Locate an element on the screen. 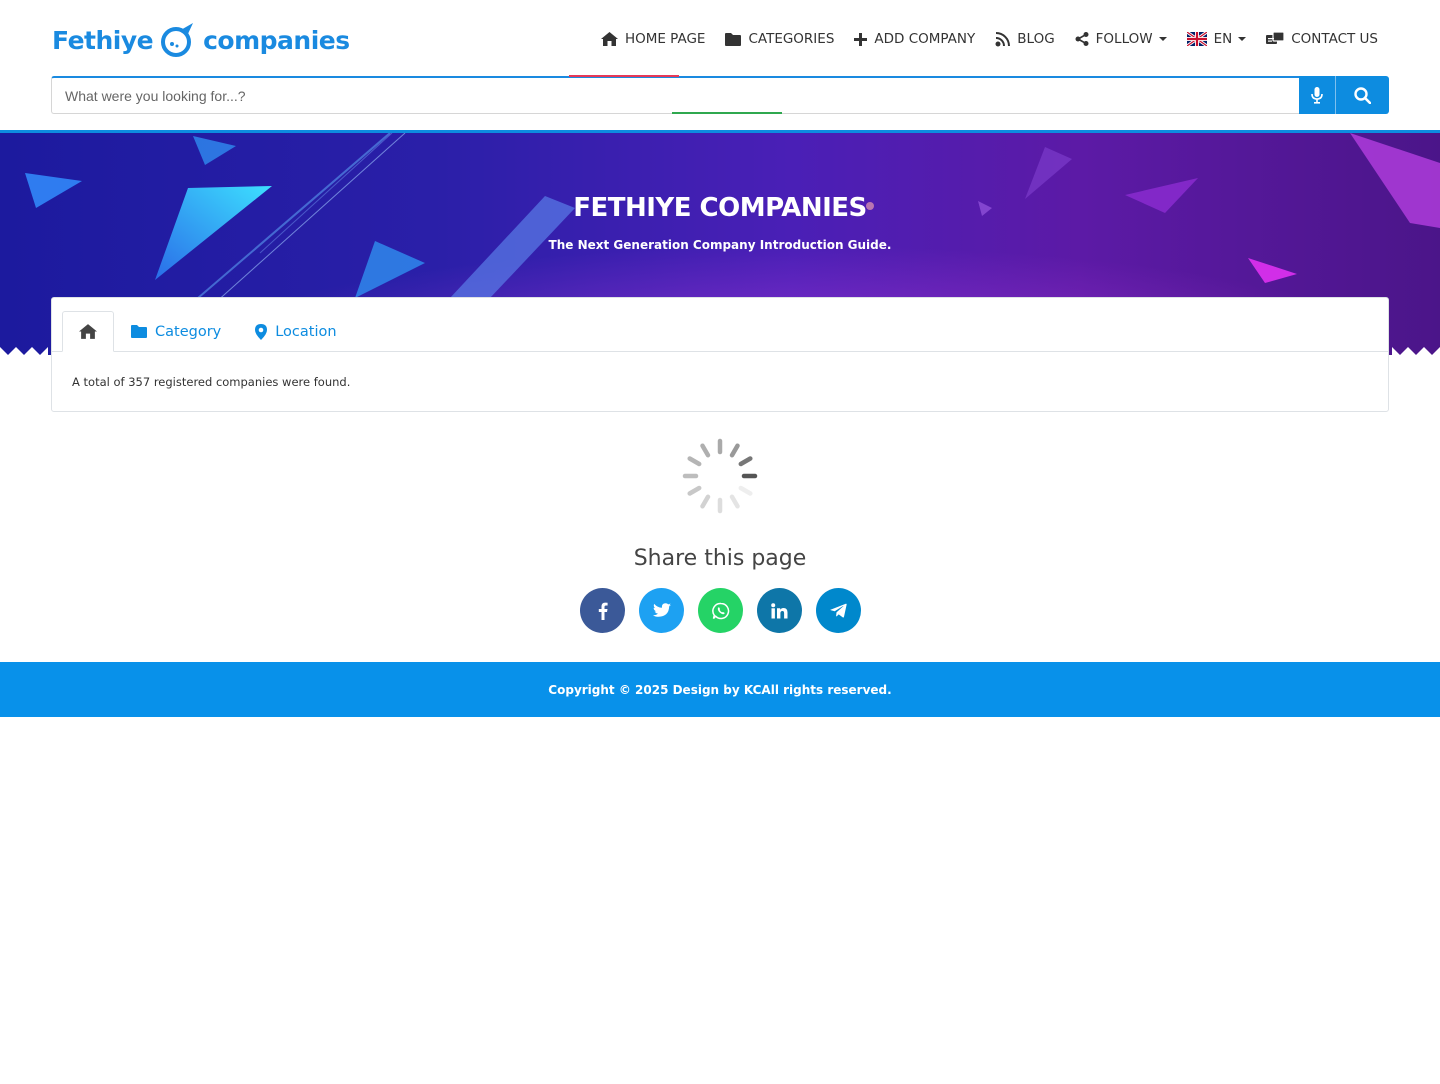 The height and width of the screenshot is (1084, 1440). blog-icon is located at coordinates (1003, 38).